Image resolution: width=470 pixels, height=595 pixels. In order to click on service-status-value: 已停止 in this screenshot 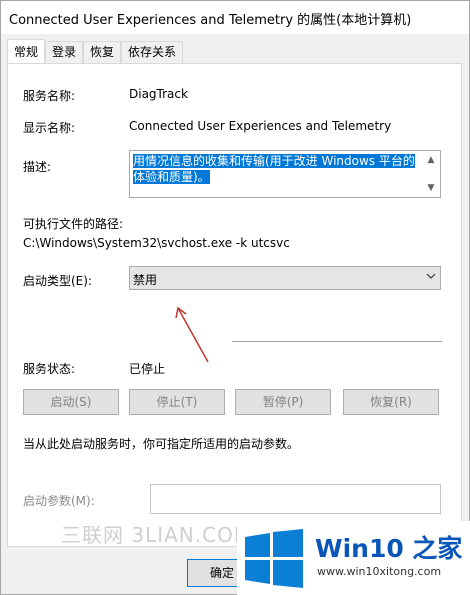, I will do `click(147, 369)`.